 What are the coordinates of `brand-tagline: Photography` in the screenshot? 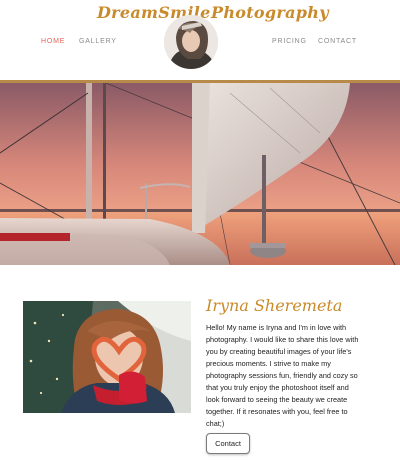 It's located at (270, 12).